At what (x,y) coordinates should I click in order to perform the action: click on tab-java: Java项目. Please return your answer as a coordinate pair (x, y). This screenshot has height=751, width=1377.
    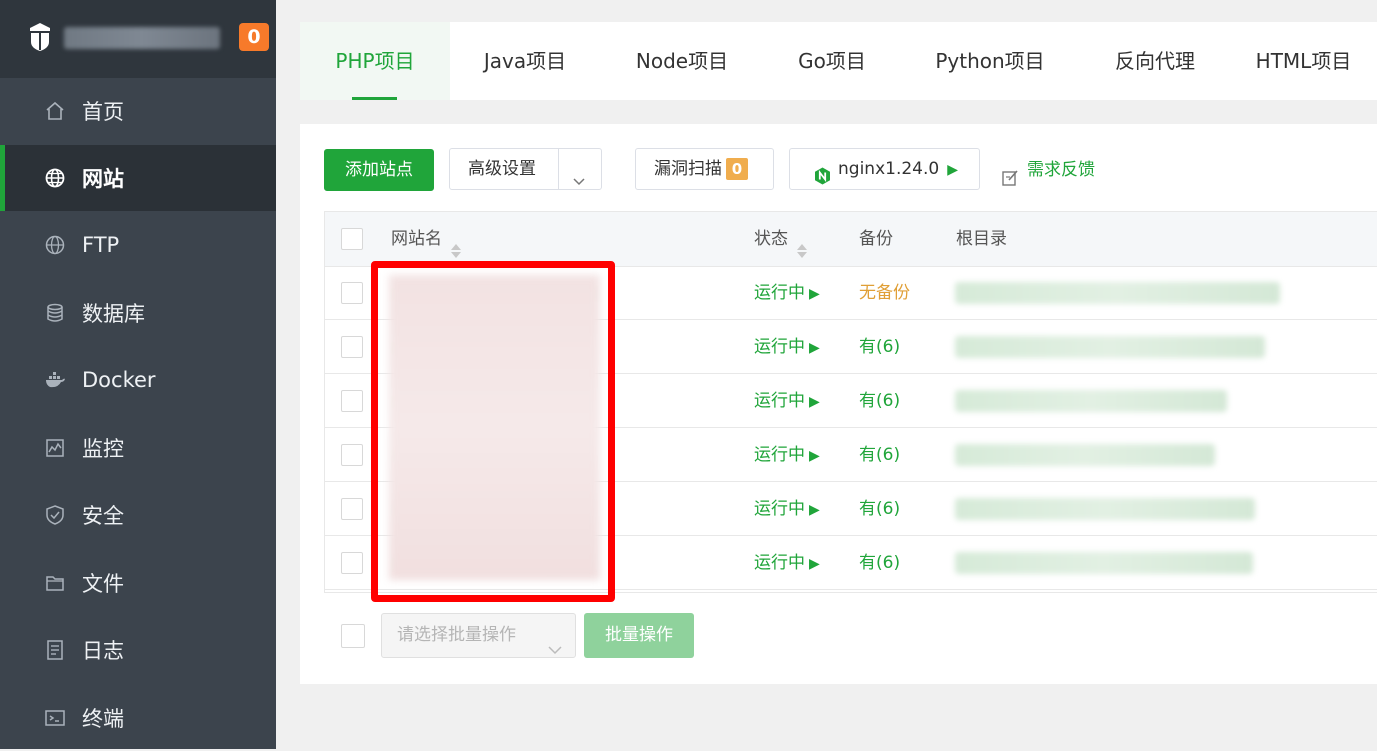
    Looking at the image, I should click on (525, 61).